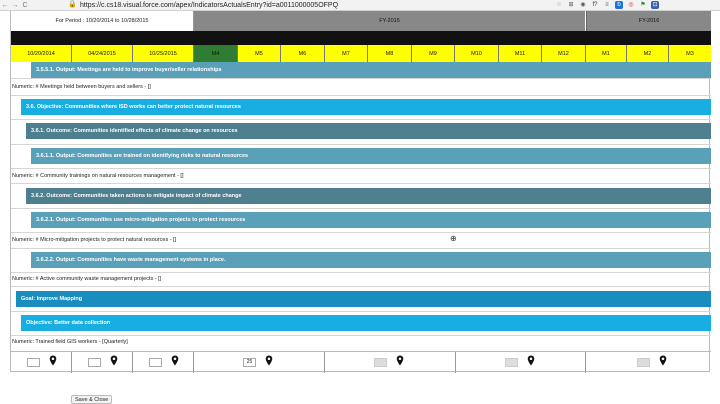  What do you see at coordinates (259, 362) in the screenshot?
I see `entry-cell: 25` at bounding box center [259, 362].